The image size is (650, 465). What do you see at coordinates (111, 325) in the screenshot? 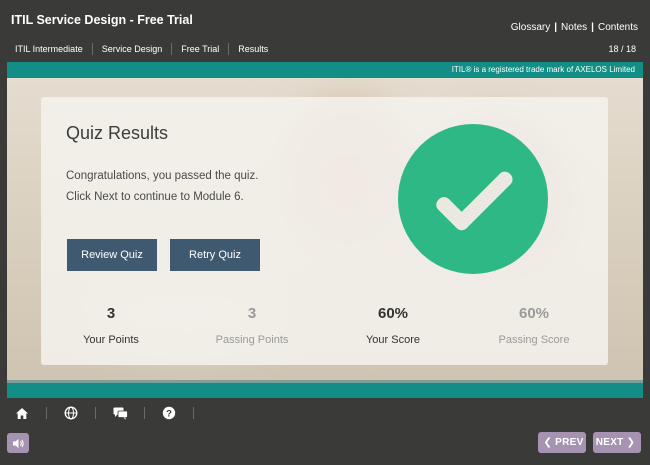
I see `stat-your-points: 3 Your Points` at bounding box center [111, 325].